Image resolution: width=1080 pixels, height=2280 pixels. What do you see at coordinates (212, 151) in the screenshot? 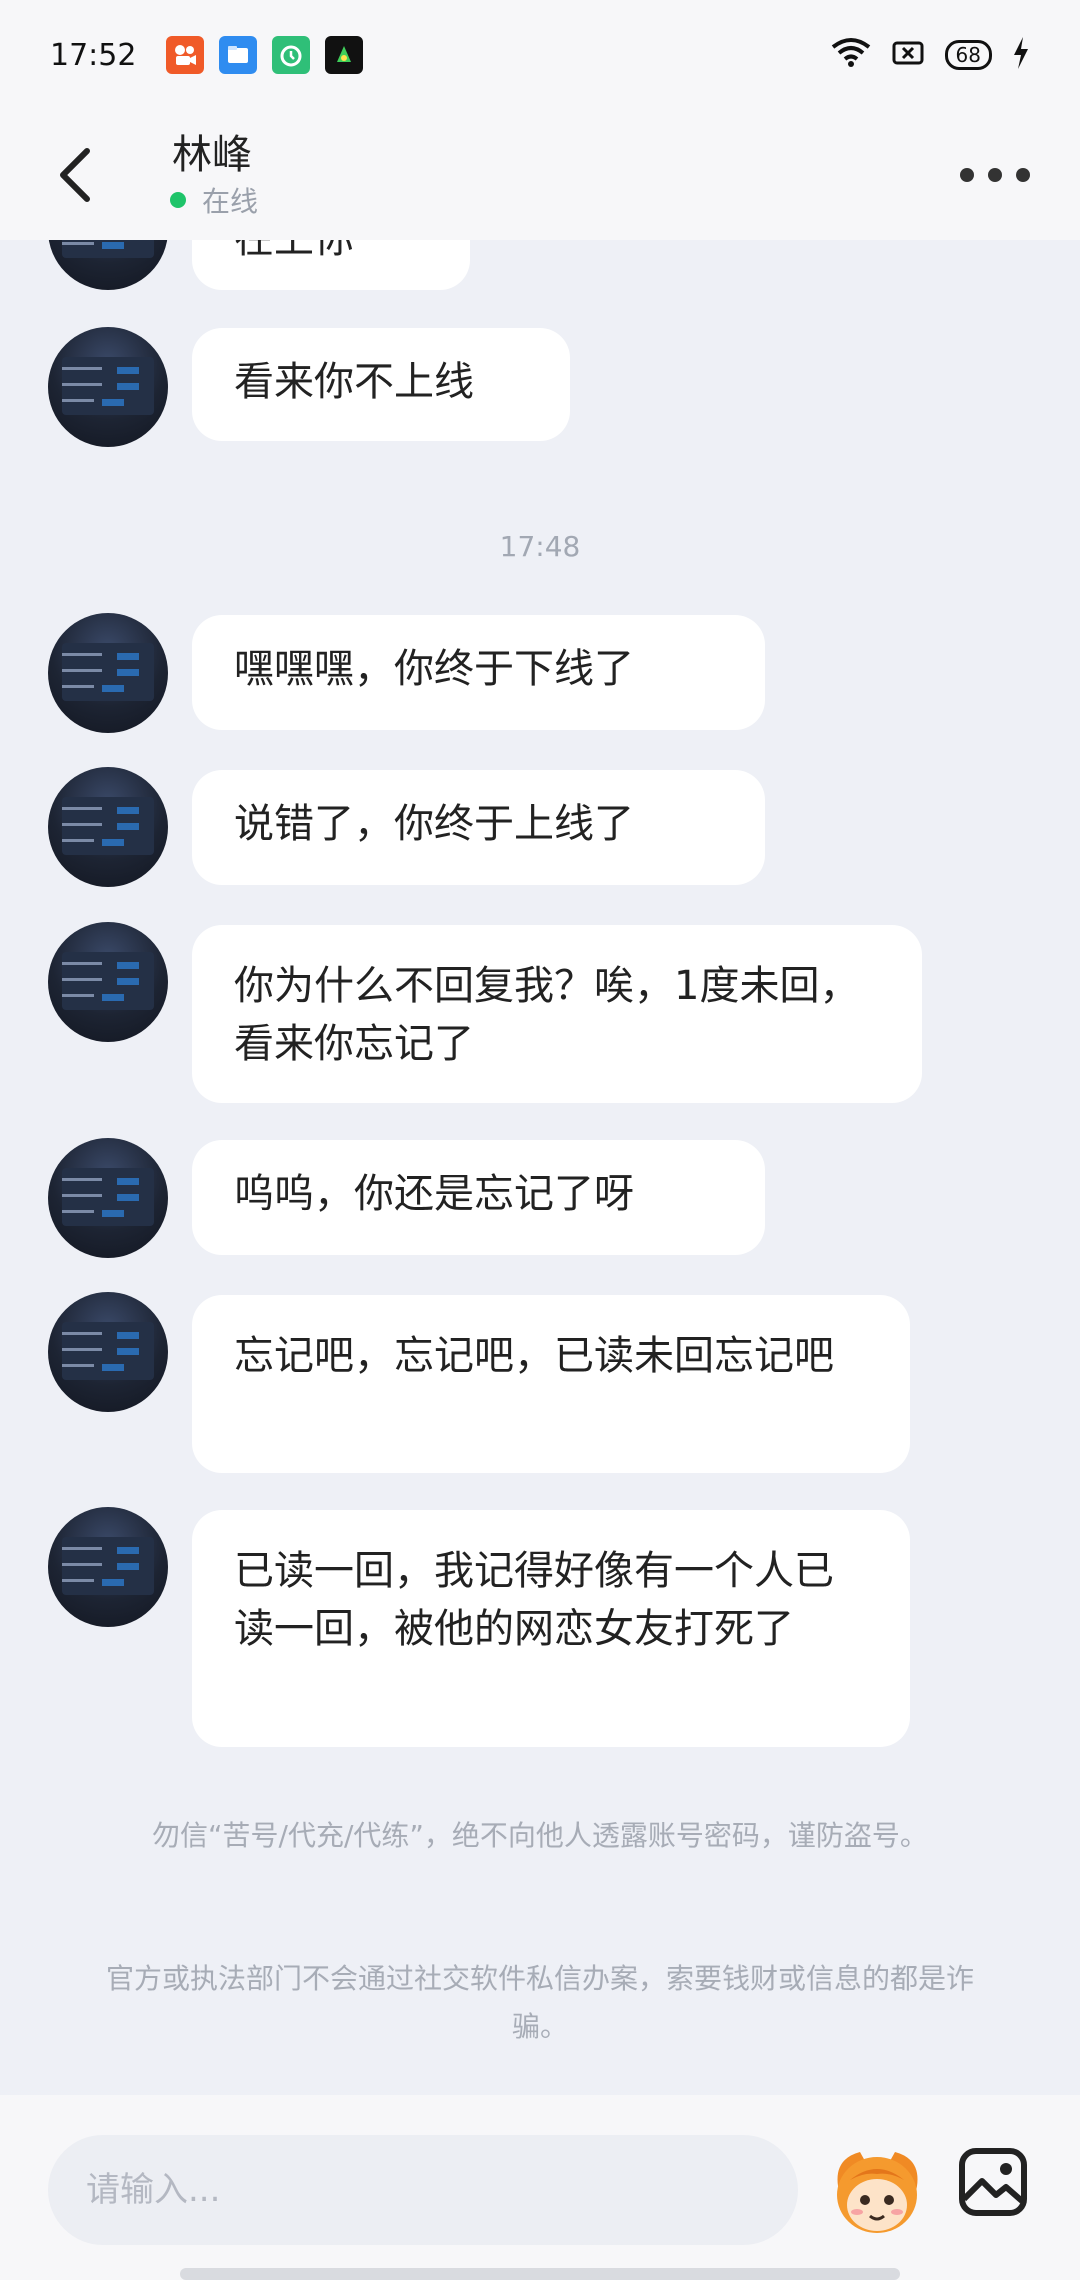
I see `contact-name: 林峰` at bounding box center [212, 151].